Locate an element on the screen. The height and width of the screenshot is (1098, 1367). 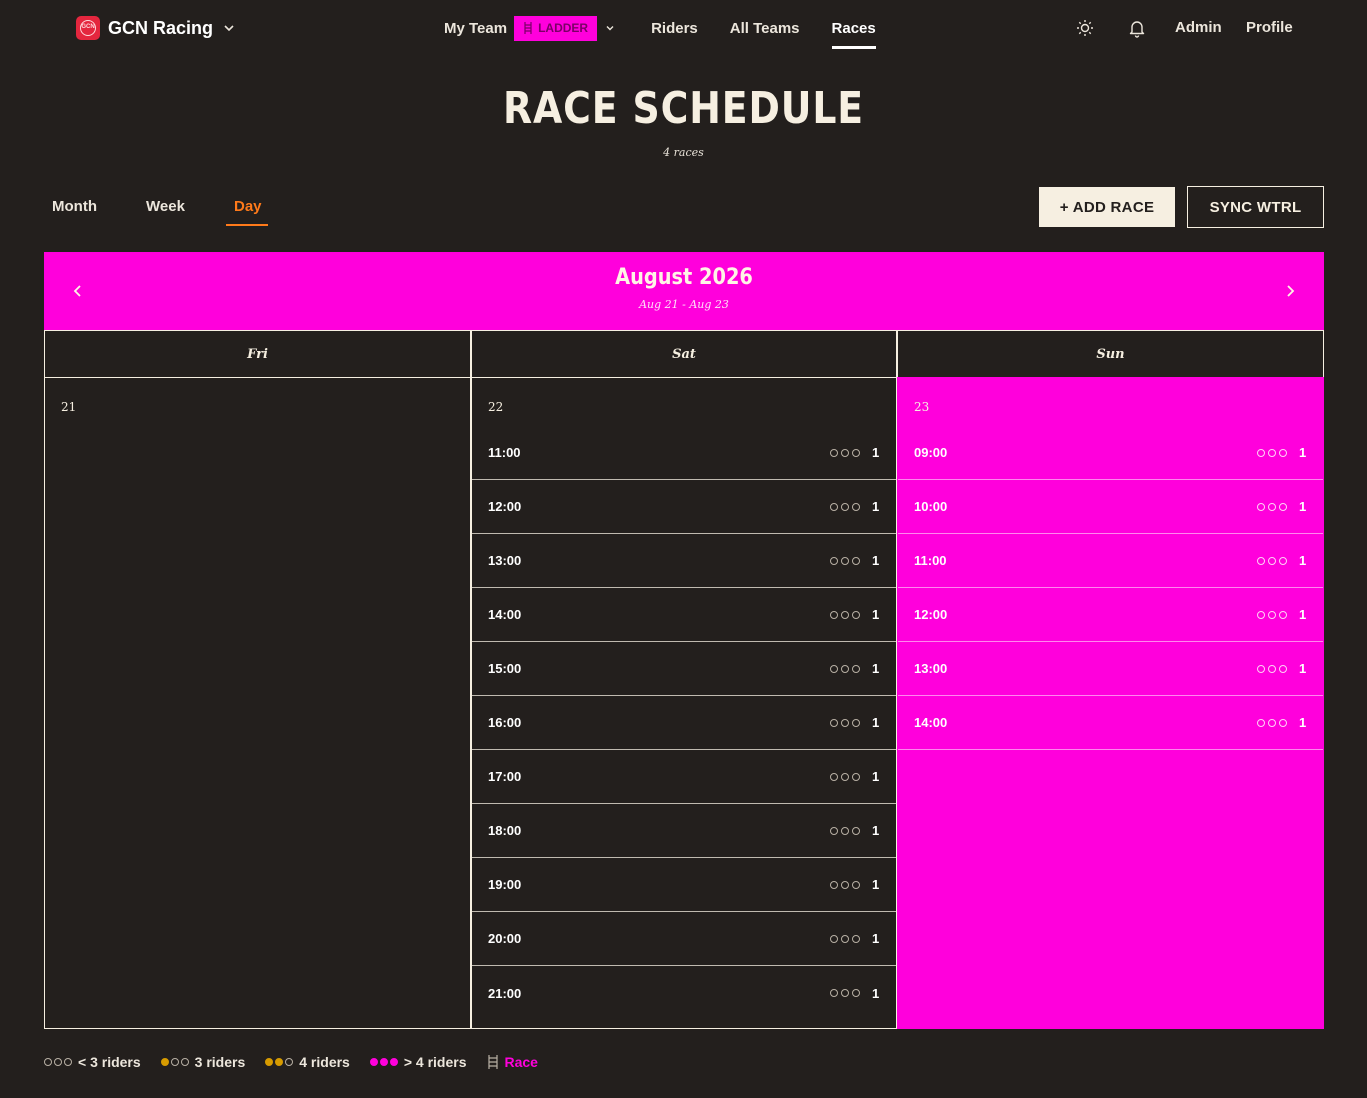
race-time: 16:00 is located at coordinates (505, 722).